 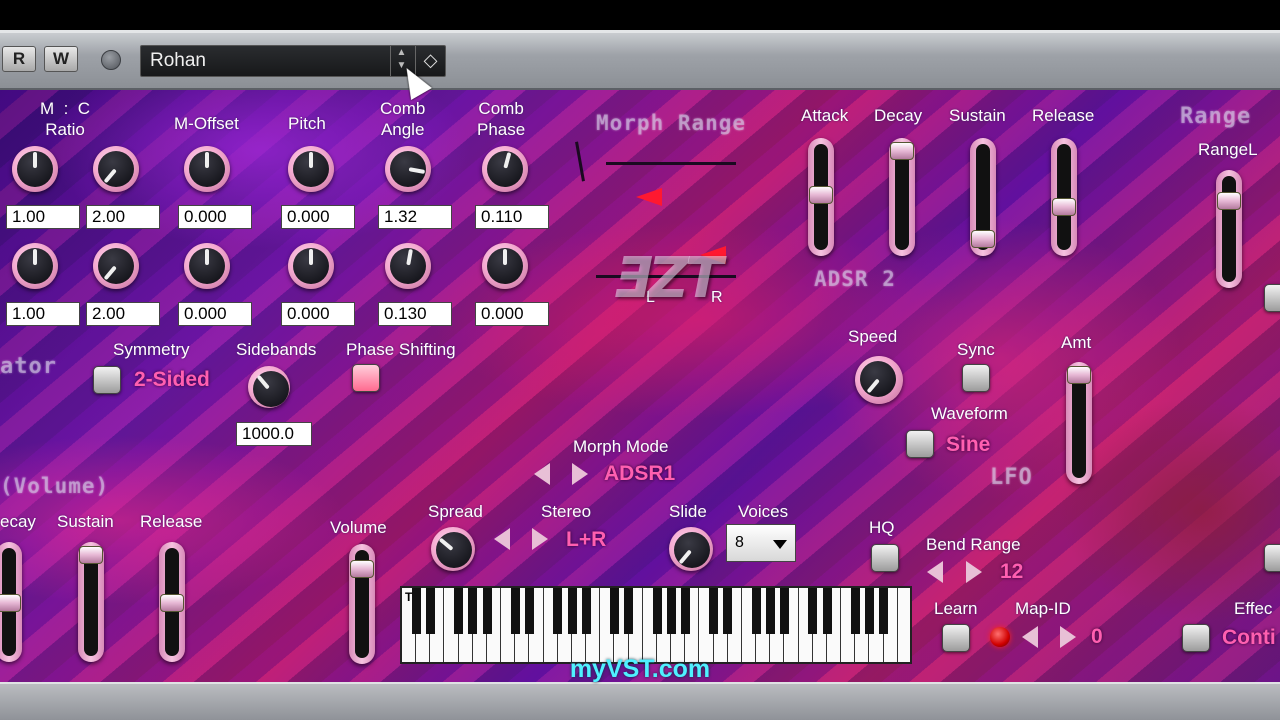 I want to click on lfo-waveform-button, so click(x=920, y=444).